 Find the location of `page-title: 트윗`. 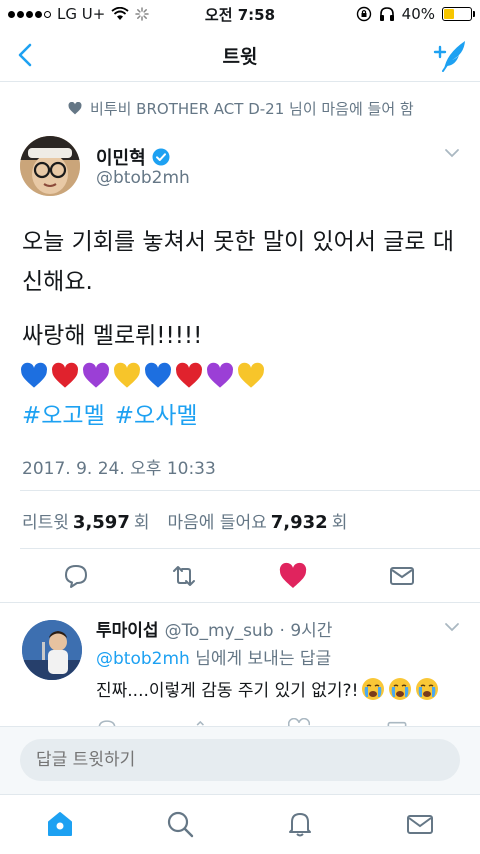

page-title: 트윗 is located at coordinates (240, 57).